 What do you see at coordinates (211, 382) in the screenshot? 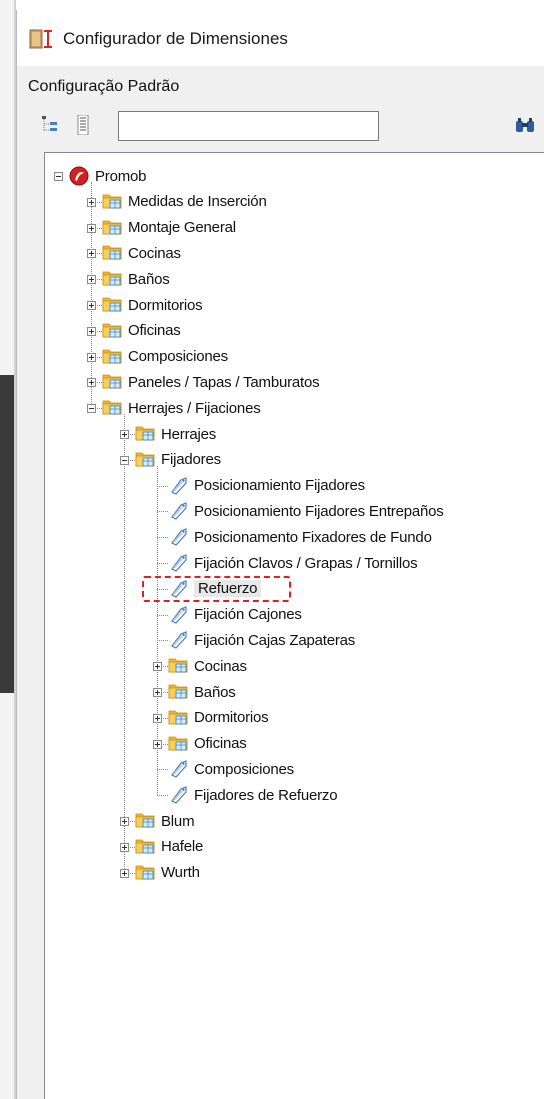
I see `tree-node: Paneles / Tapas / Tamburatos` at bounding box center [211, 382].